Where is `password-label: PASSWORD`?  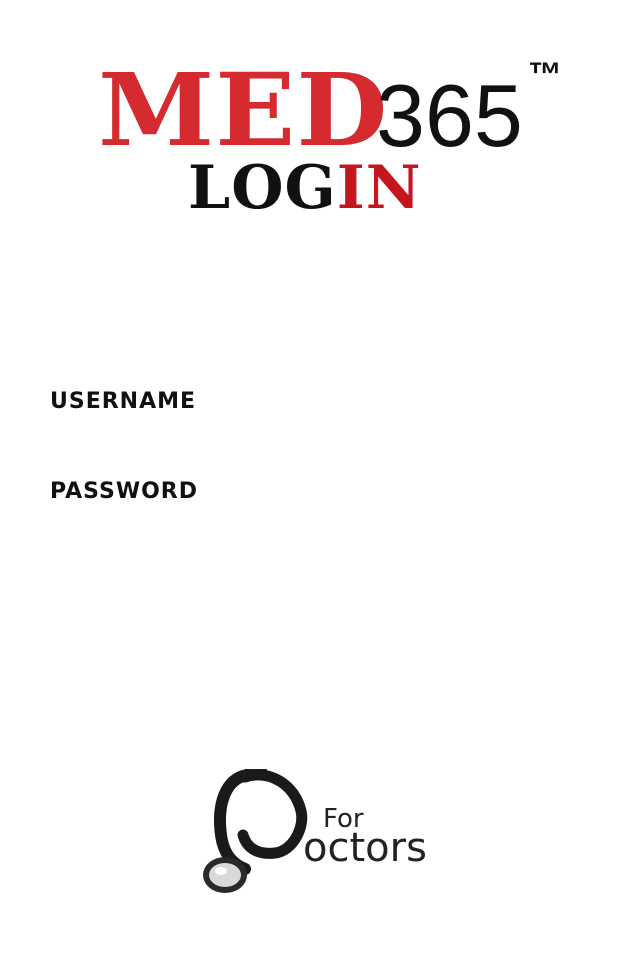
password-label: PASSWORD is located at coordinates (124, 491).